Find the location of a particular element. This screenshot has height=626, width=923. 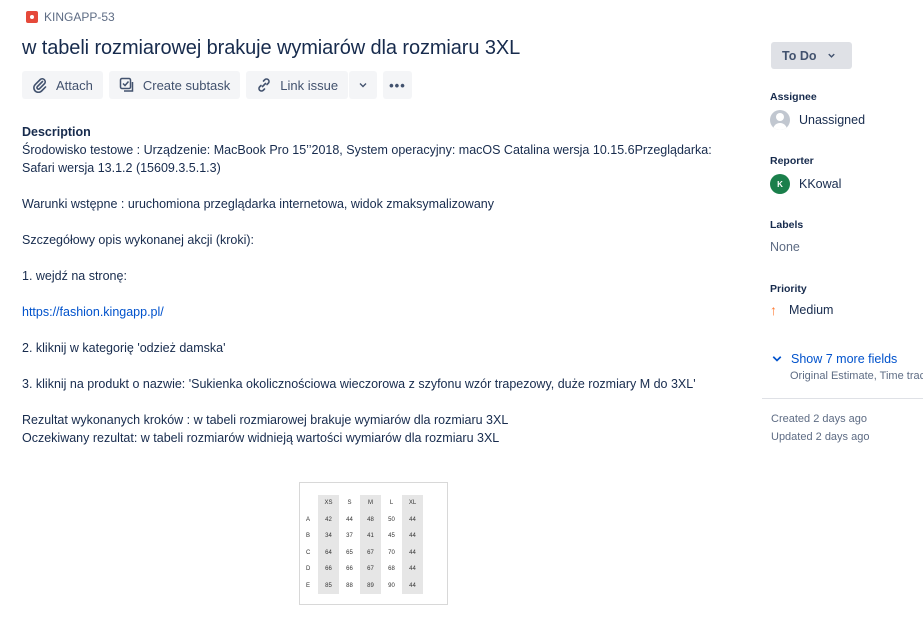

size-cell: 37 is located at coordinates (349, 536).